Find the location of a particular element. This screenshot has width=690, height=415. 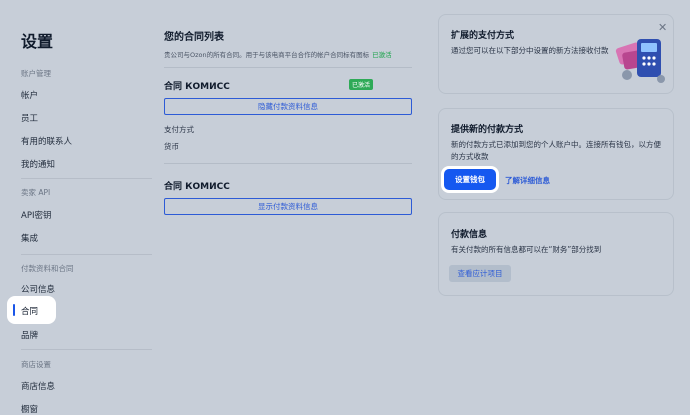

sidebar-item-employees: 员工 is located at coordinates (29, 118).